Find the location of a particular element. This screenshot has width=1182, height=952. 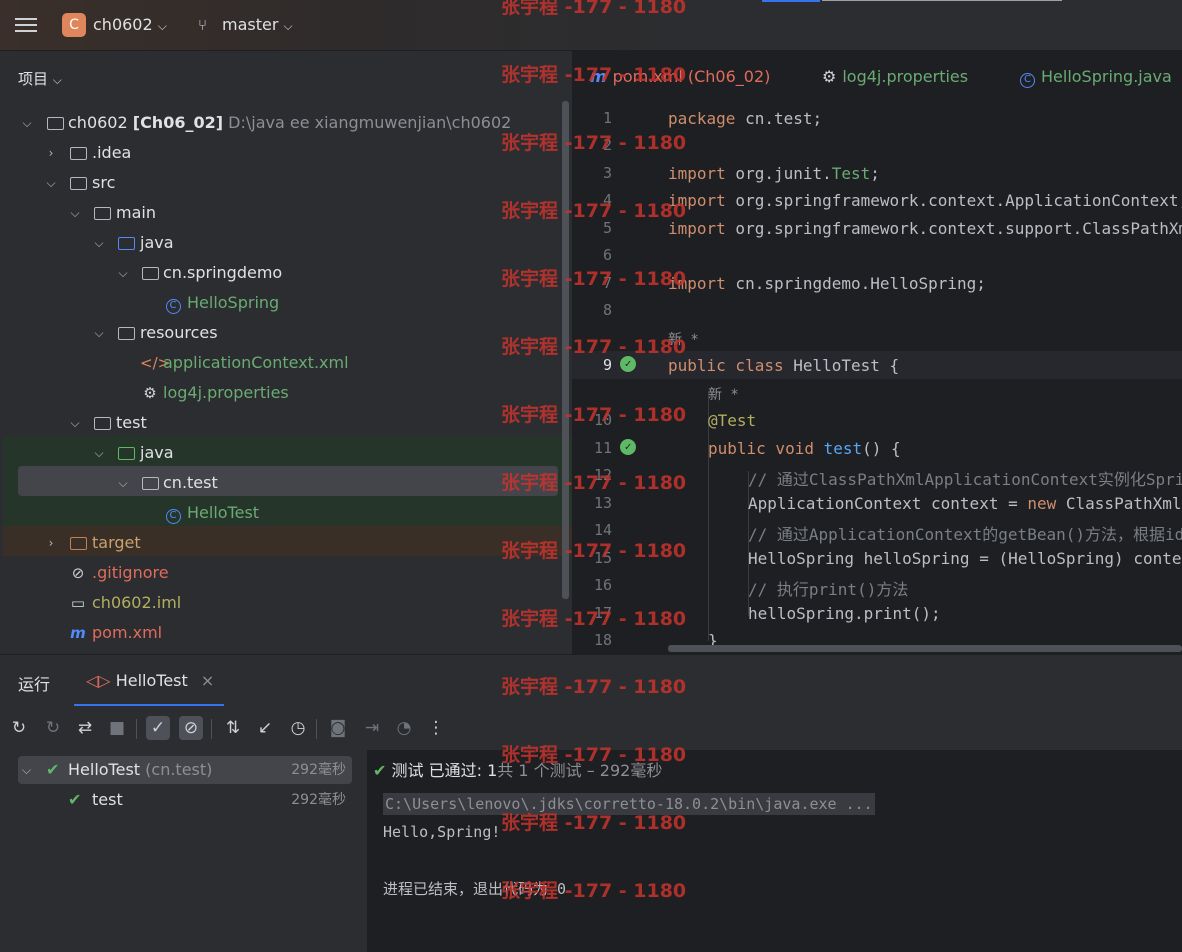

project-panel-title: 项目 ⌵ is located at coordinates (40, 78).